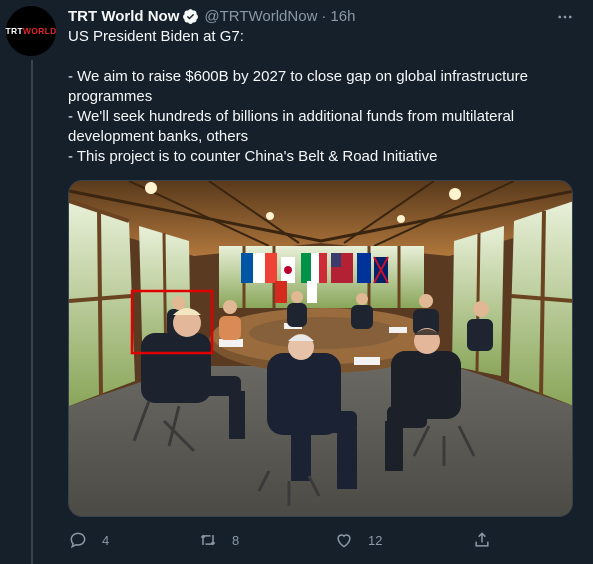  I want to click on retweet-button: 8, so click(218, 540).